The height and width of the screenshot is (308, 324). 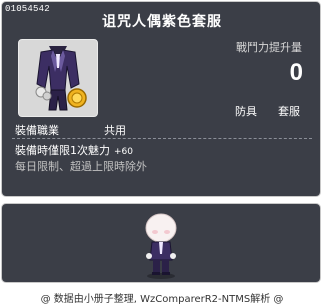 I want to click on item-title: 诅咒人偶紫色套服, so click(x=162, y=22).